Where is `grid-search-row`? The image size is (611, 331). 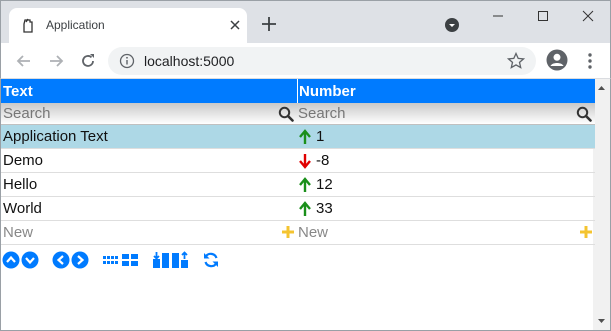 grid-search-row is located at coordinates (298, 114).